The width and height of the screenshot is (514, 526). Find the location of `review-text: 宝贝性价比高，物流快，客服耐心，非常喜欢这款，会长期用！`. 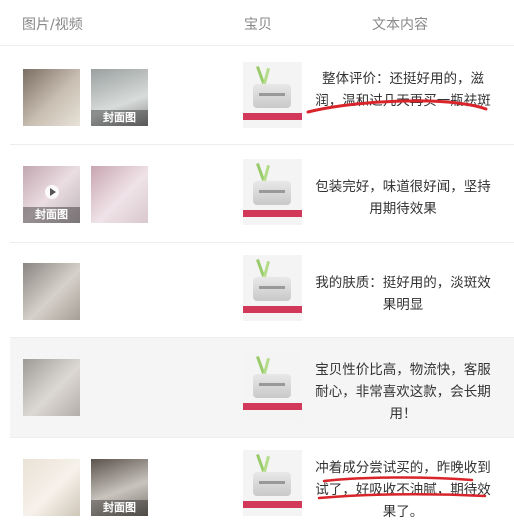

review-text: 宝贝性价比高，物流快，客服耐心，非常喜欢这款，会长期用！ is located at coordinates (403, 392).